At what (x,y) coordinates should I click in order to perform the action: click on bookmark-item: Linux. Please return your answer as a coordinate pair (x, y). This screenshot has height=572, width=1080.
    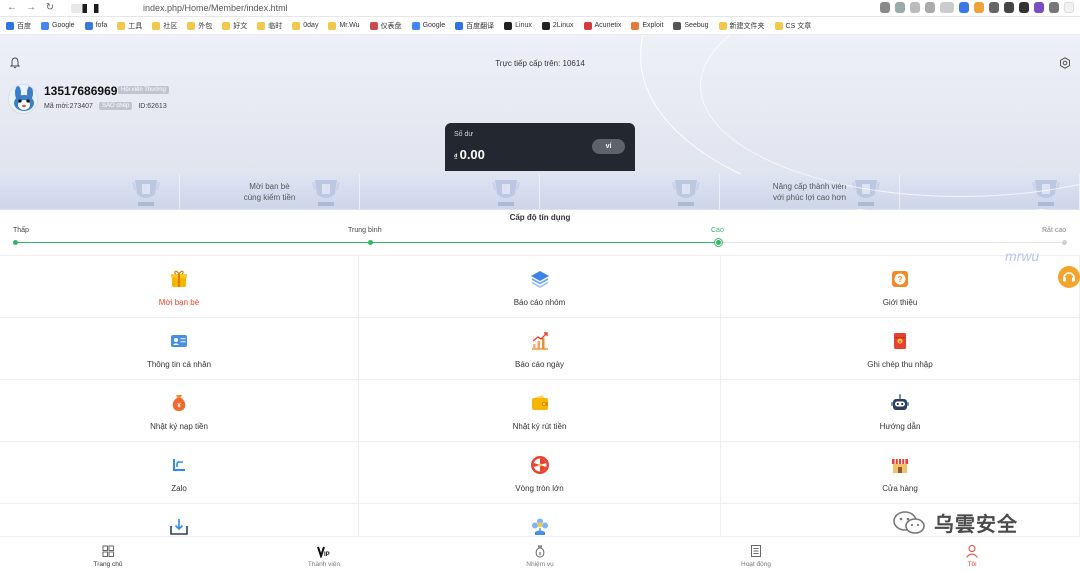
    Looking at the image, I should click on (518, 25).